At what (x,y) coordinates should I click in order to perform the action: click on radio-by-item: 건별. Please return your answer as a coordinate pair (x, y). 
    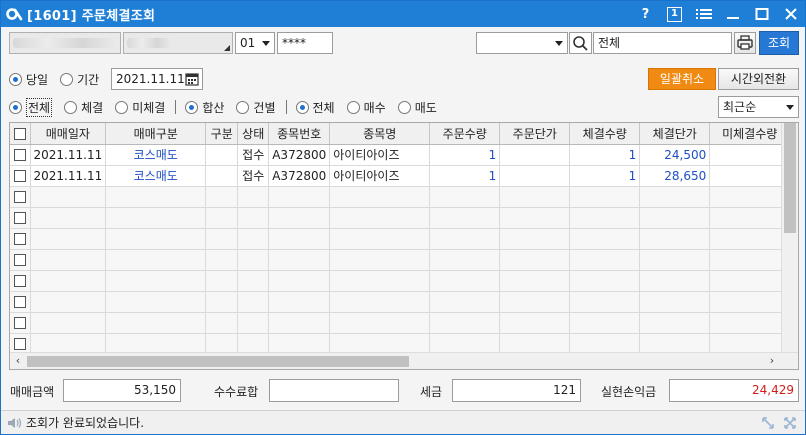
    Looking at the image, I should click on (256, 107).